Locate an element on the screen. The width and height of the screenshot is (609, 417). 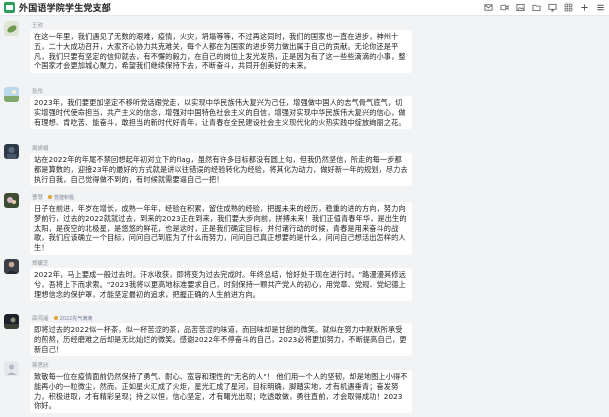
plain-avatar is located at coordinates (11, 368).